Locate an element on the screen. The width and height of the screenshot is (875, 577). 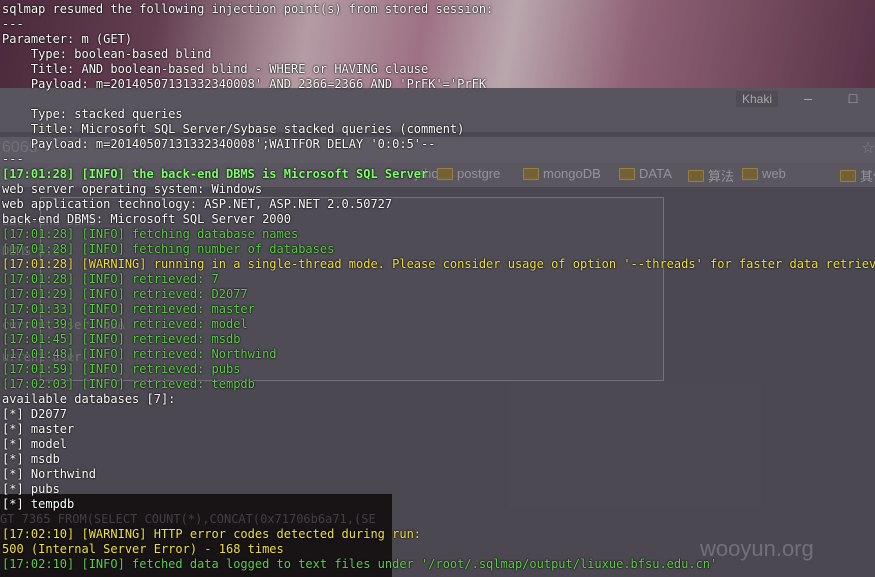
terminal-line: [*] pubs is located at coordinates (31, 489).